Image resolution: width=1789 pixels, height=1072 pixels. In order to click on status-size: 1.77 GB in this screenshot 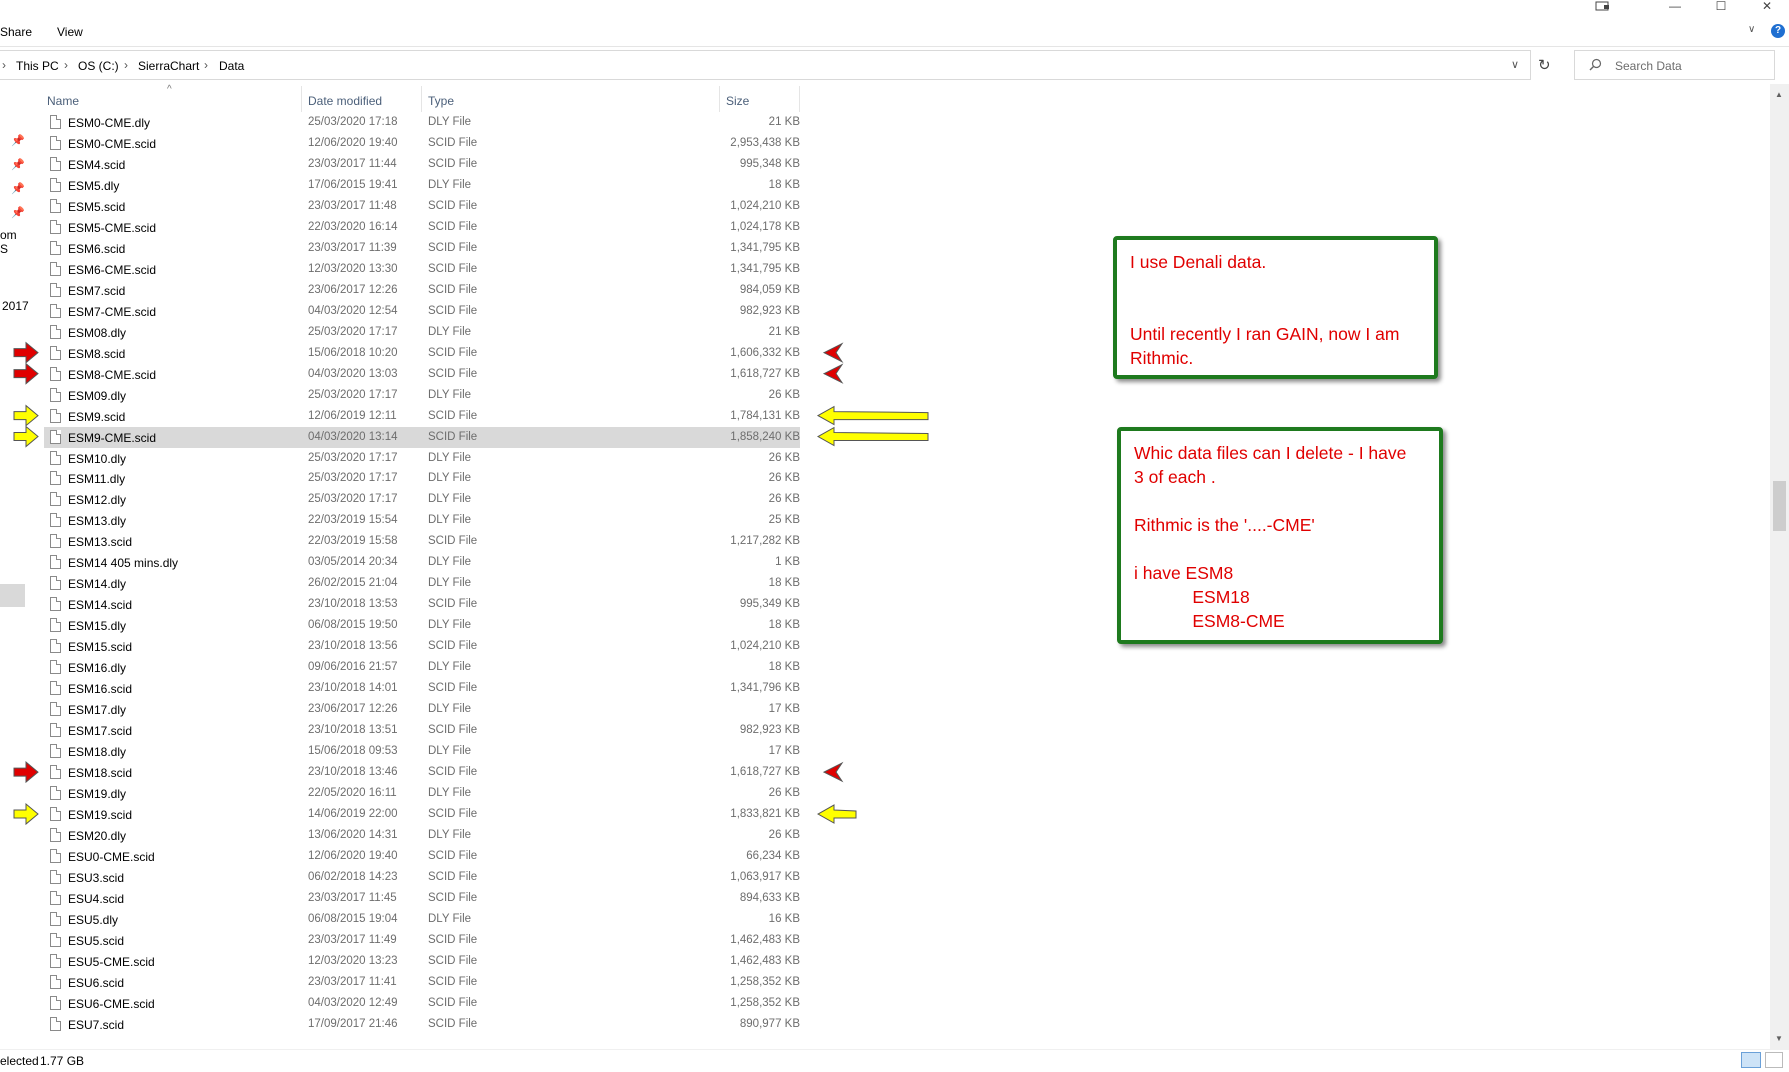, I will do `click(62, 1061)`.